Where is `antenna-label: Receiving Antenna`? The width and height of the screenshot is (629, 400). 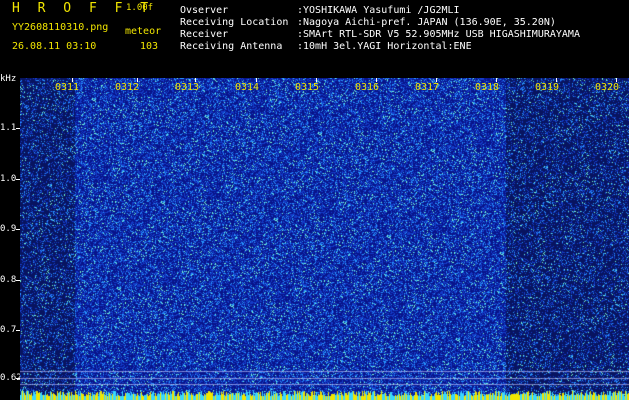 antenna-label: Receiving Antenna is located at coordinates (231, 46).